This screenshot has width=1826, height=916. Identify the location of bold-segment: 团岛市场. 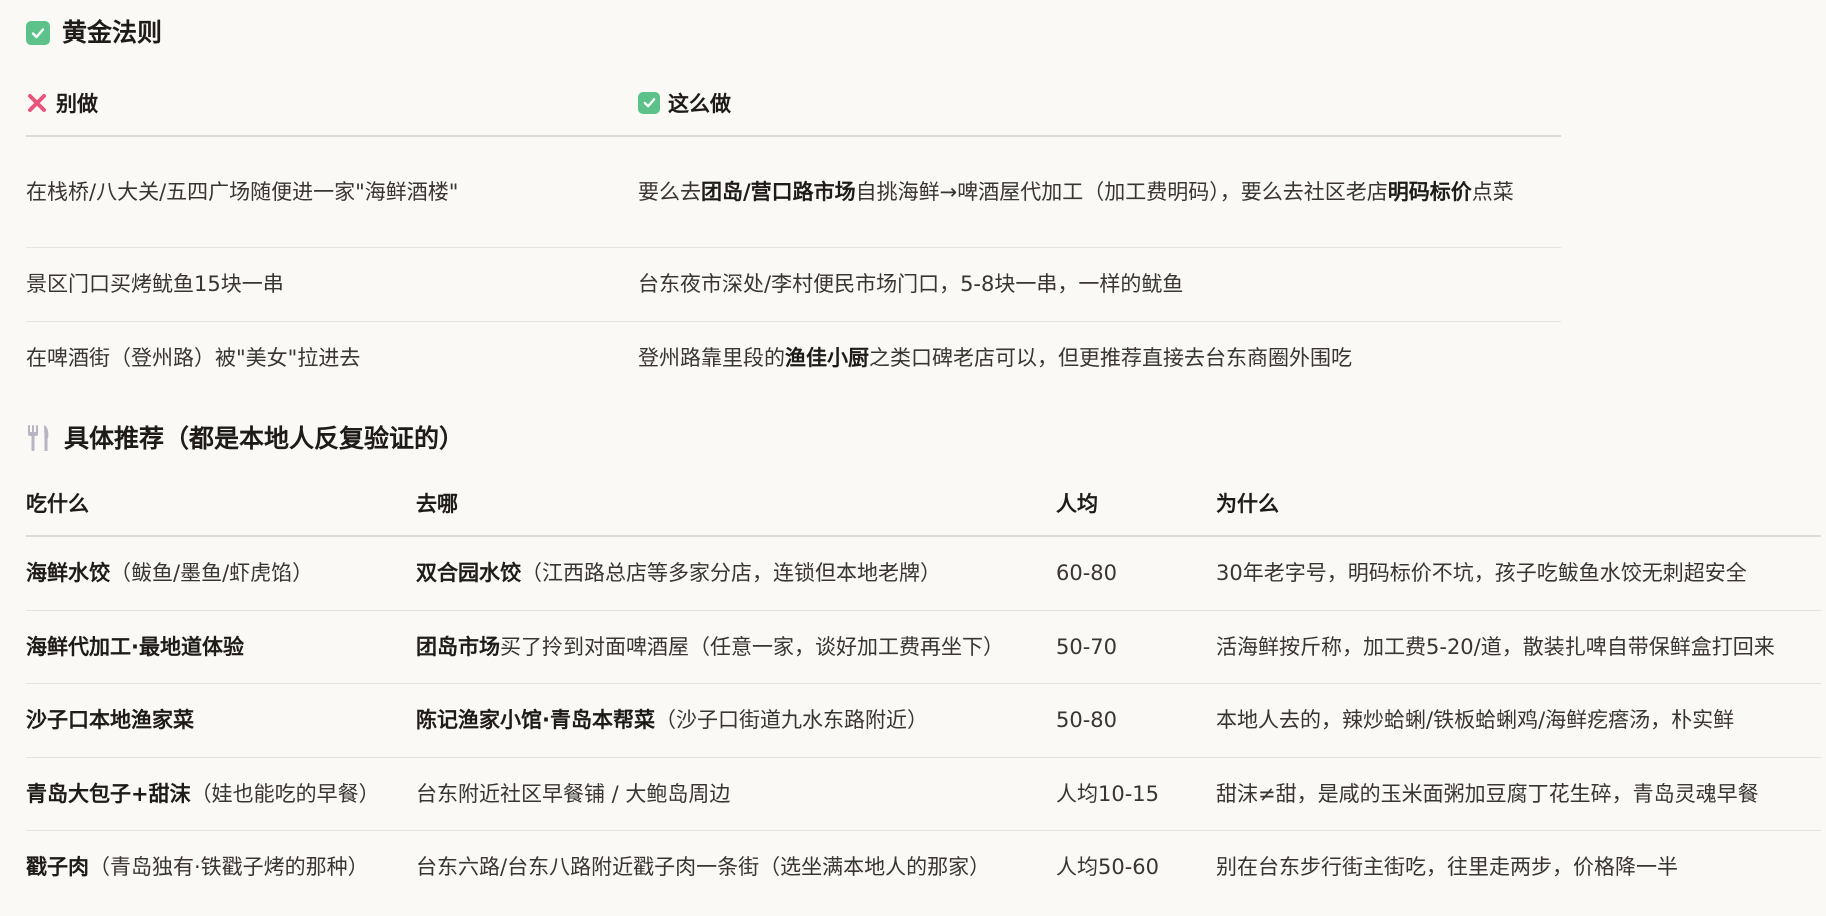
(458, 646).